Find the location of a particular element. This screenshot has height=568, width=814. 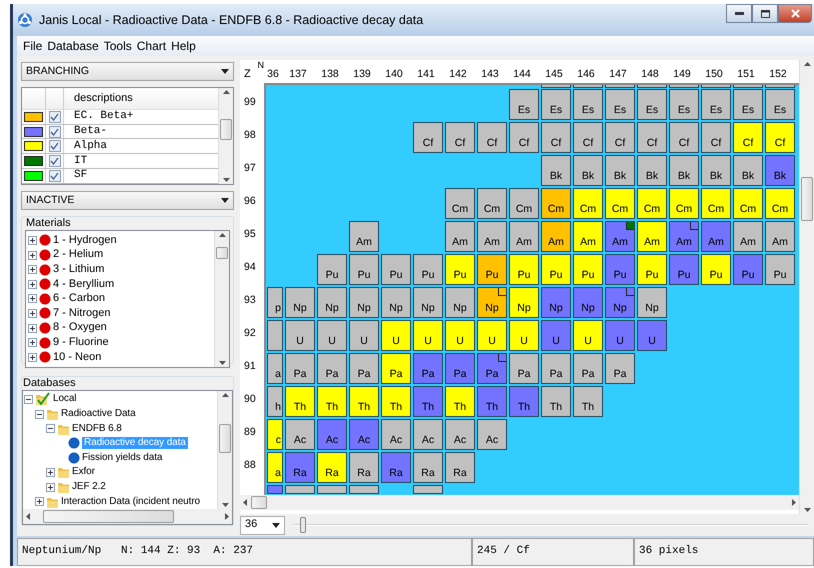

material-item: 9 - Fluorine is located at coordinates (81, 343).